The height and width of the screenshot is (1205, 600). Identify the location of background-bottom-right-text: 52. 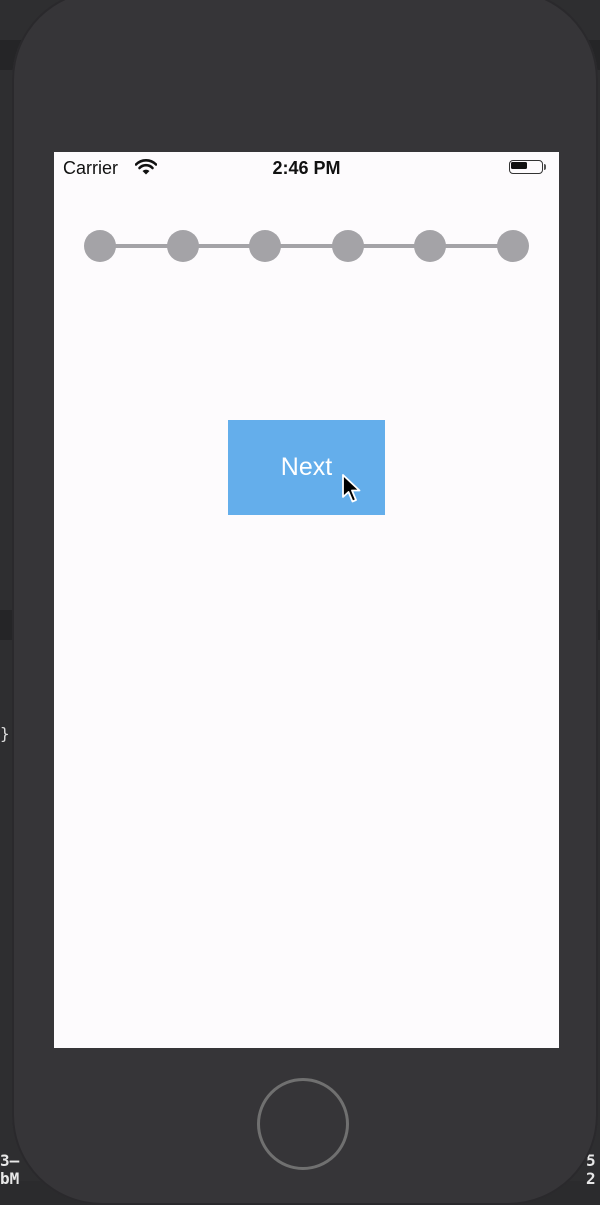
(591, 1169).